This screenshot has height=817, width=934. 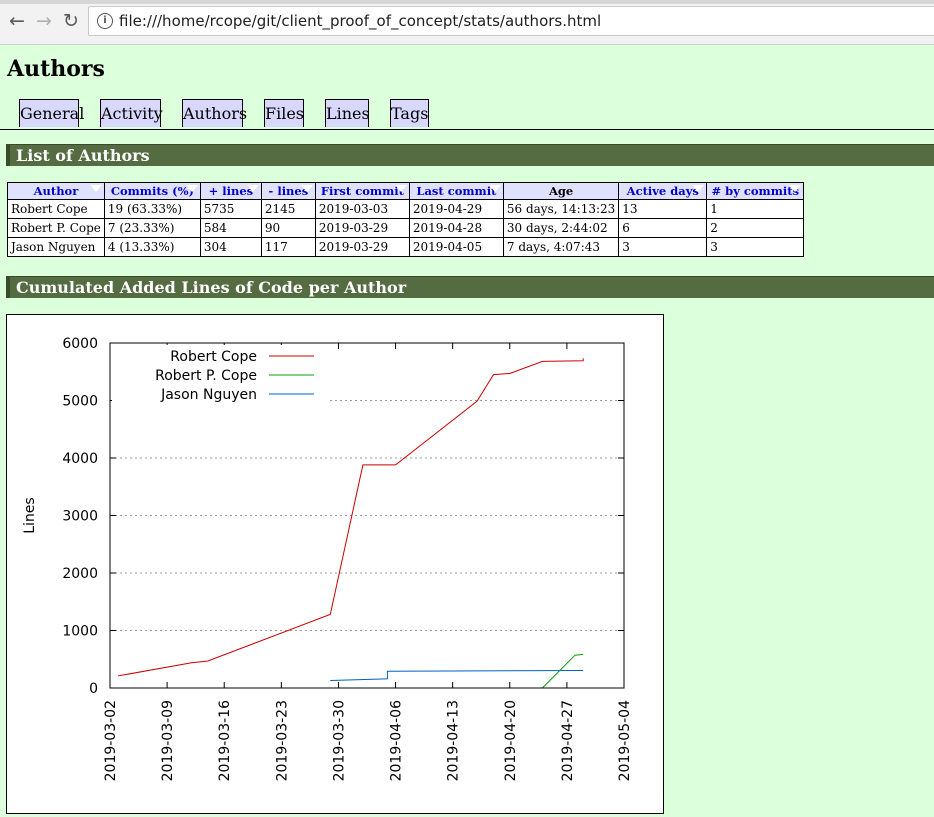 What do you see at coordinates (561, 247) in the screenshot?
I see `cell-age: 7 days, 4:07:43` at bounding box center [561, 247].